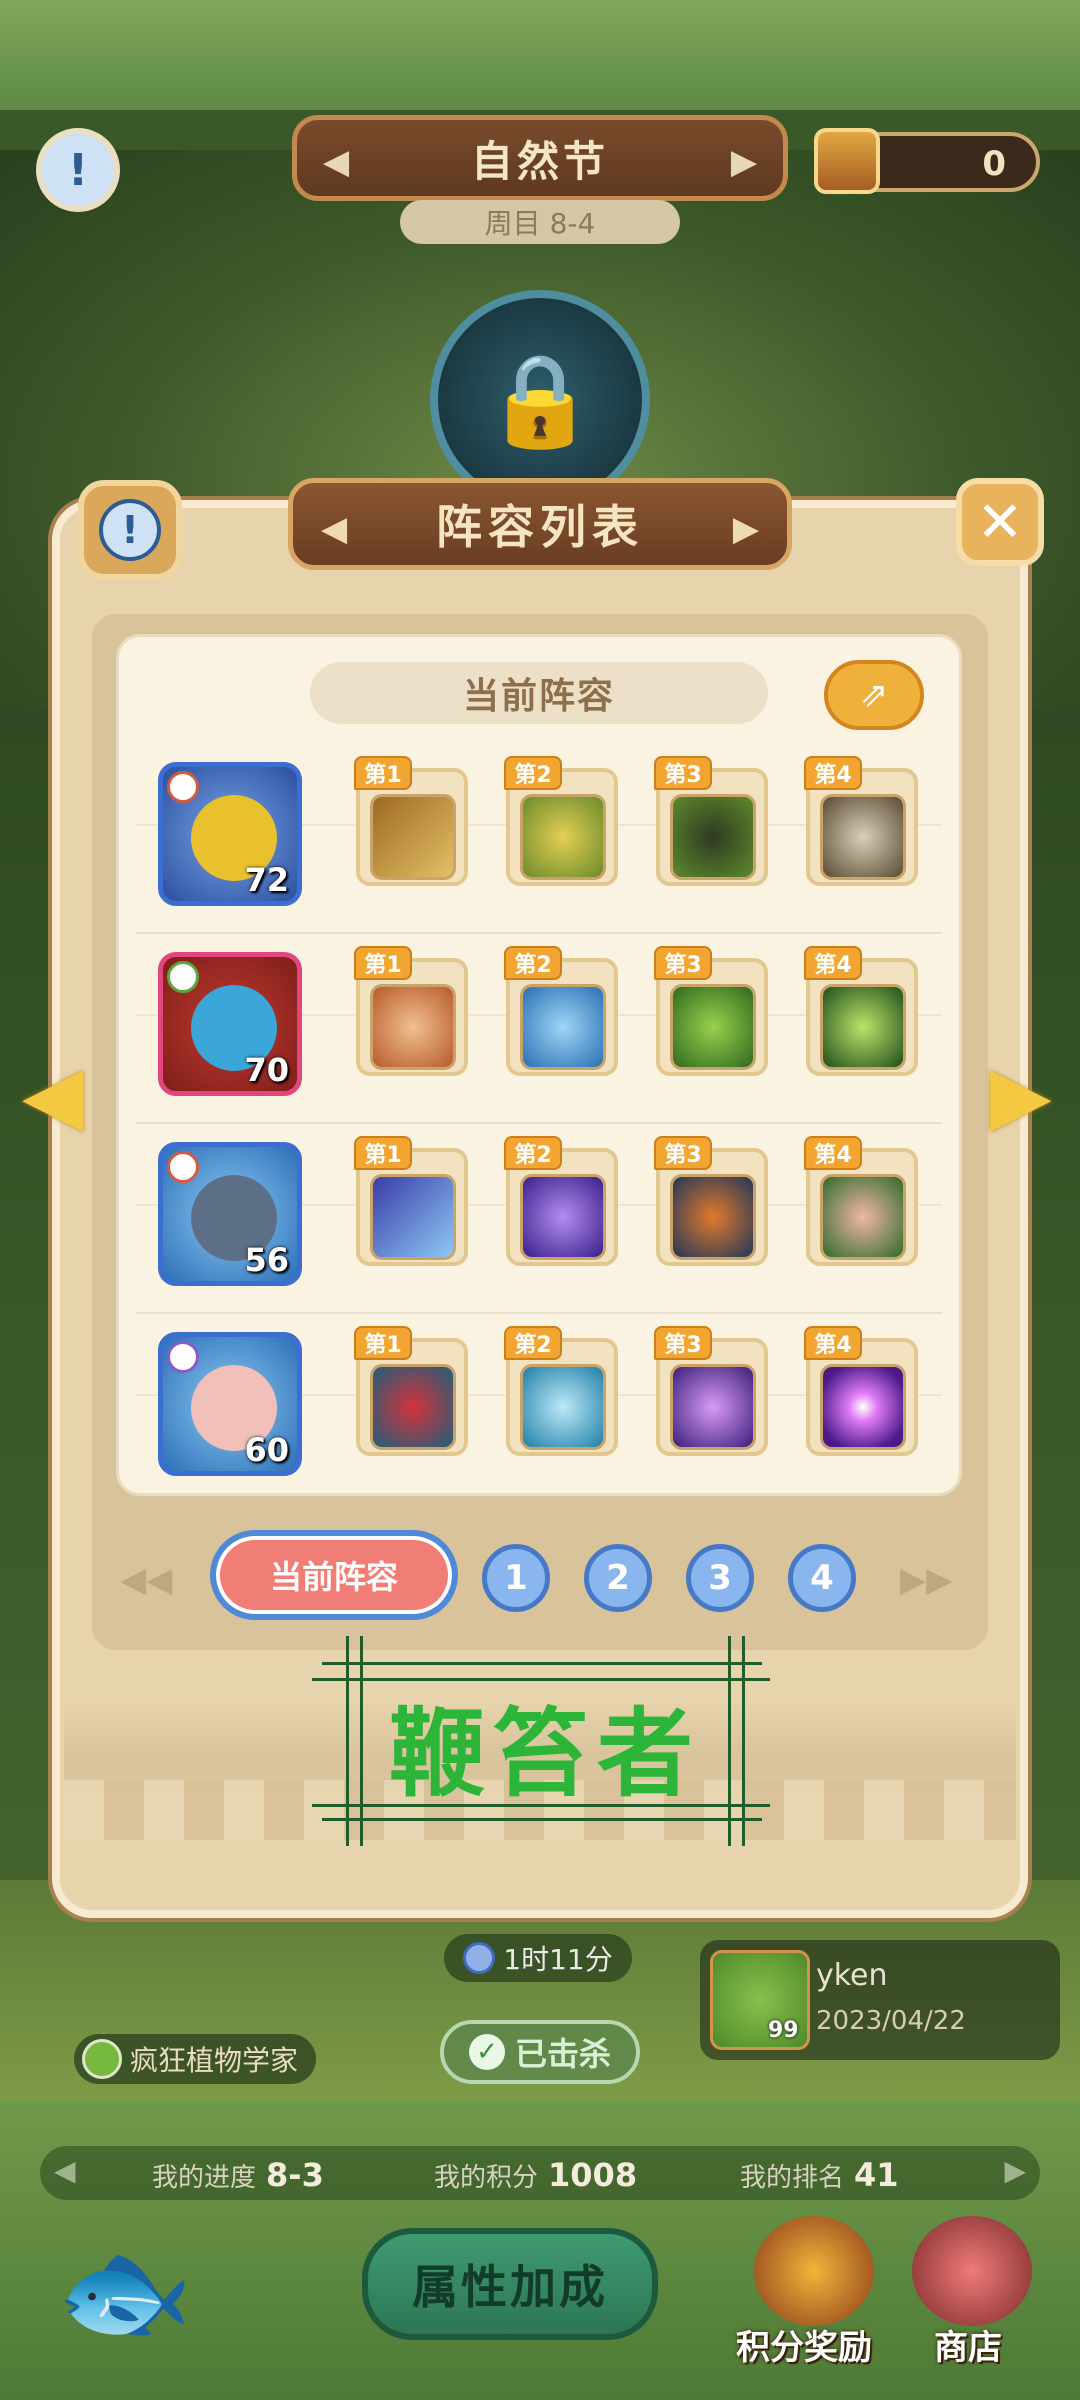 The height and width of the screenshot is (2400, 1080). What do you see at coordinates (266, 880) in the screenshot?
I see `hero-level: 72` at bounding box center [266, 880].